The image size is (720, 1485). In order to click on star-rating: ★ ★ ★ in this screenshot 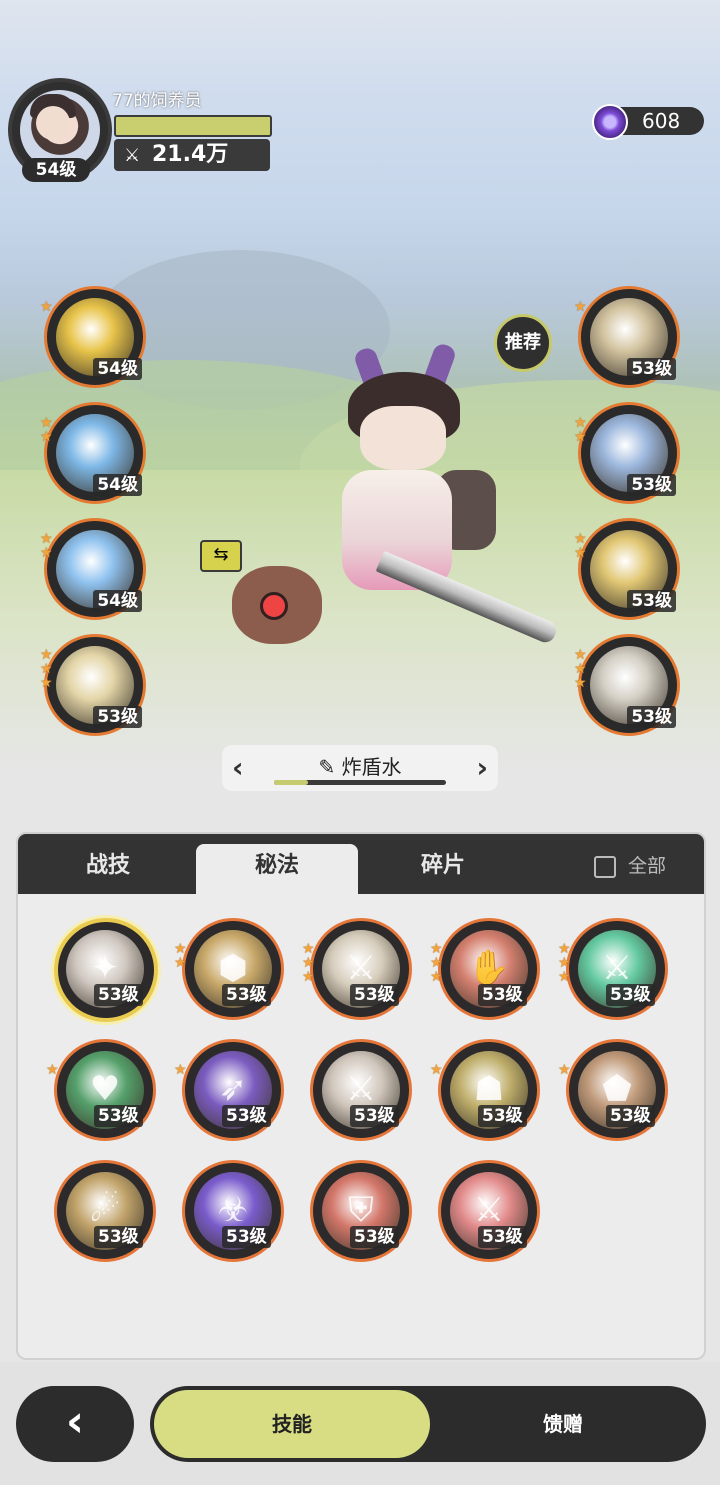, I will do `click(439, 963)`.